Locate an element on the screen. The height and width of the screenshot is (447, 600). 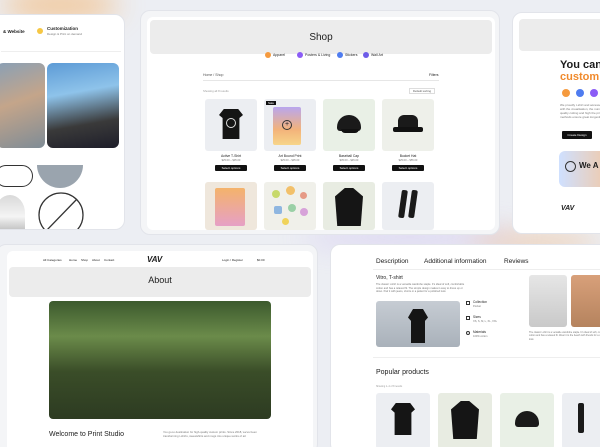
product-image-hoodie is located at coordinates (349, 206).